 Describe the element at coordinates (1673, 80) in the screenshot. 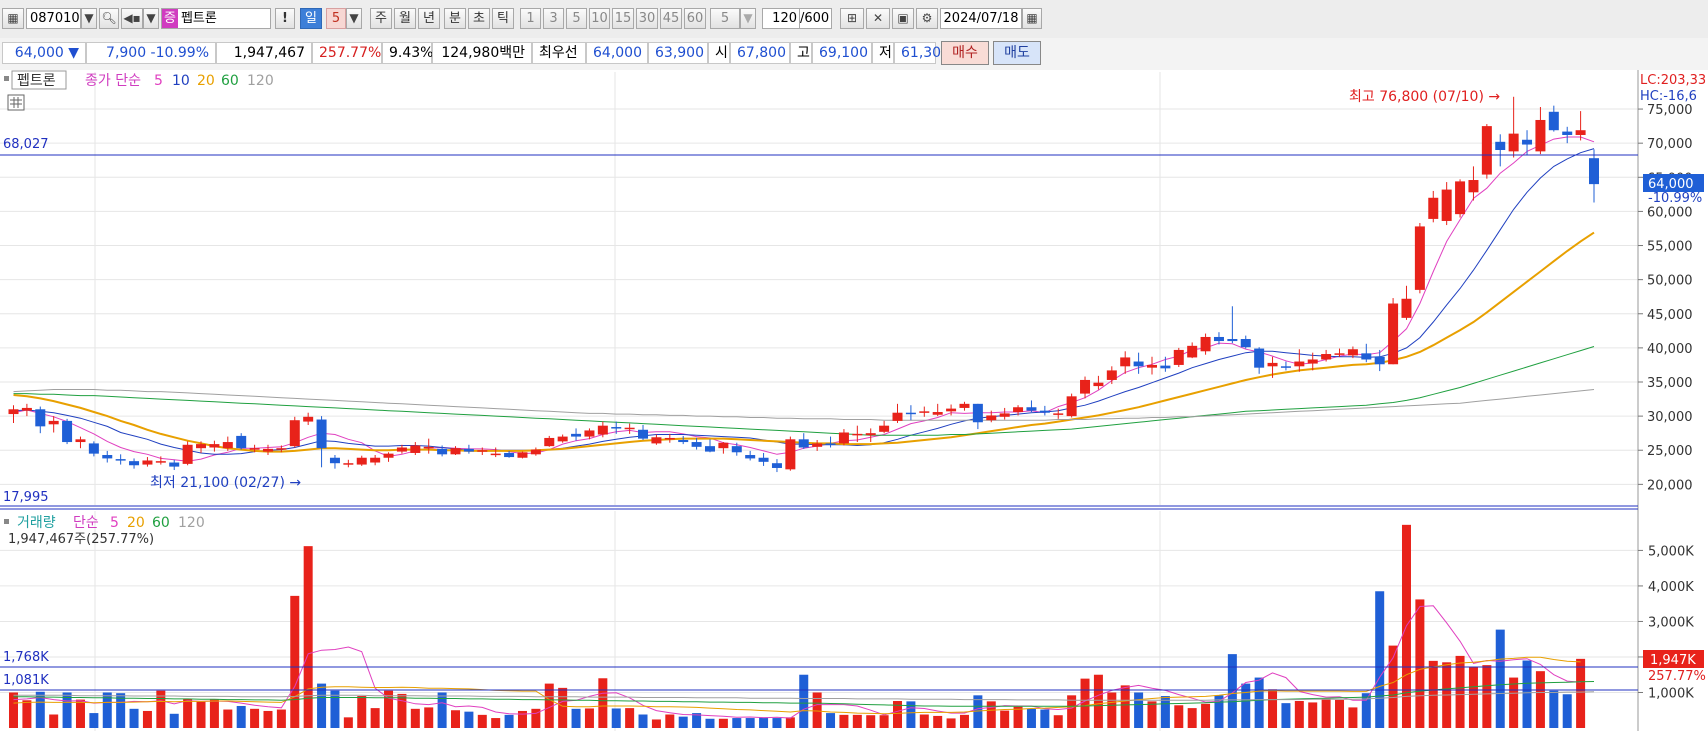

I see `lc-label: LC:203,33` at that location.